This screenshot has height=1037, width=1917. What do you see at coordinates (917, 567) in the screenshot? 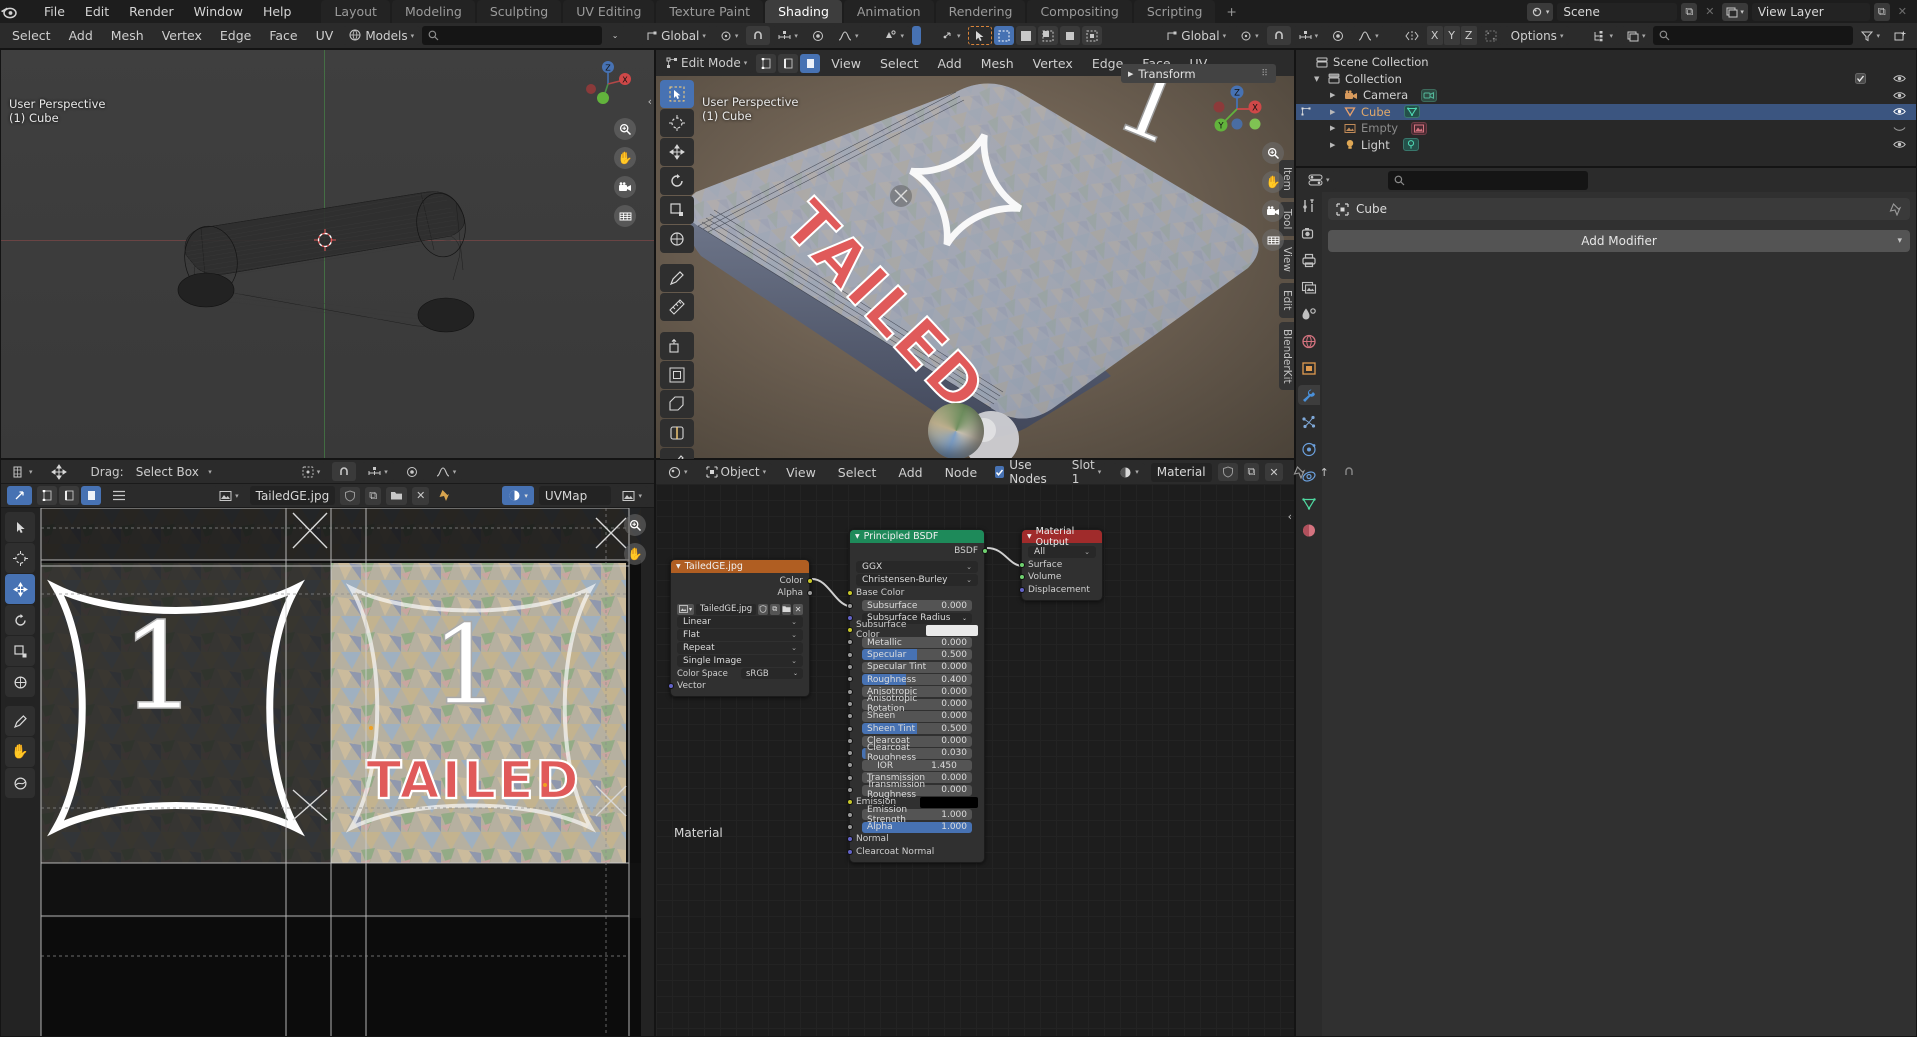
I see `distribution-dropdown: GGX ⌄` at bounding box center [917, 567].